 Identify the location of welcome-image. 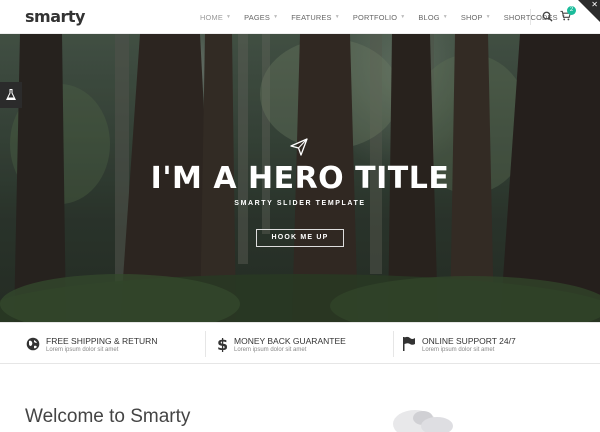
(423, 421).